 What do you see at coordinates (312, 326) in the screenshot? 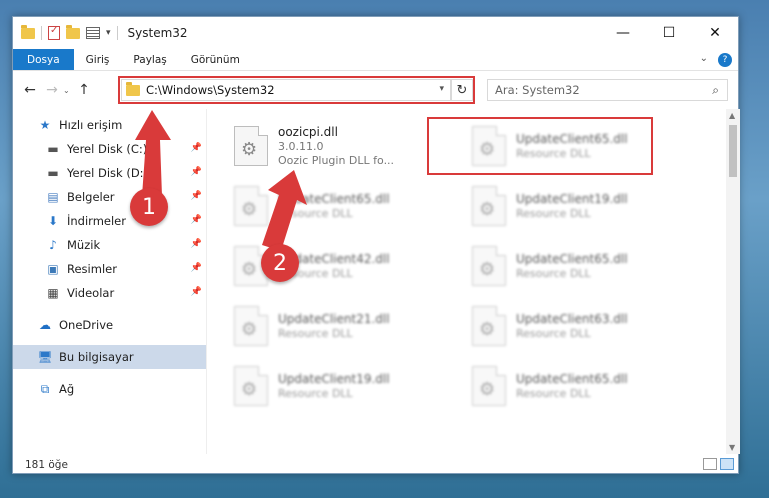
I see `file-item: ⚙ UpdateClient21.dll Resource DLL` at bounding box center [312, 326].